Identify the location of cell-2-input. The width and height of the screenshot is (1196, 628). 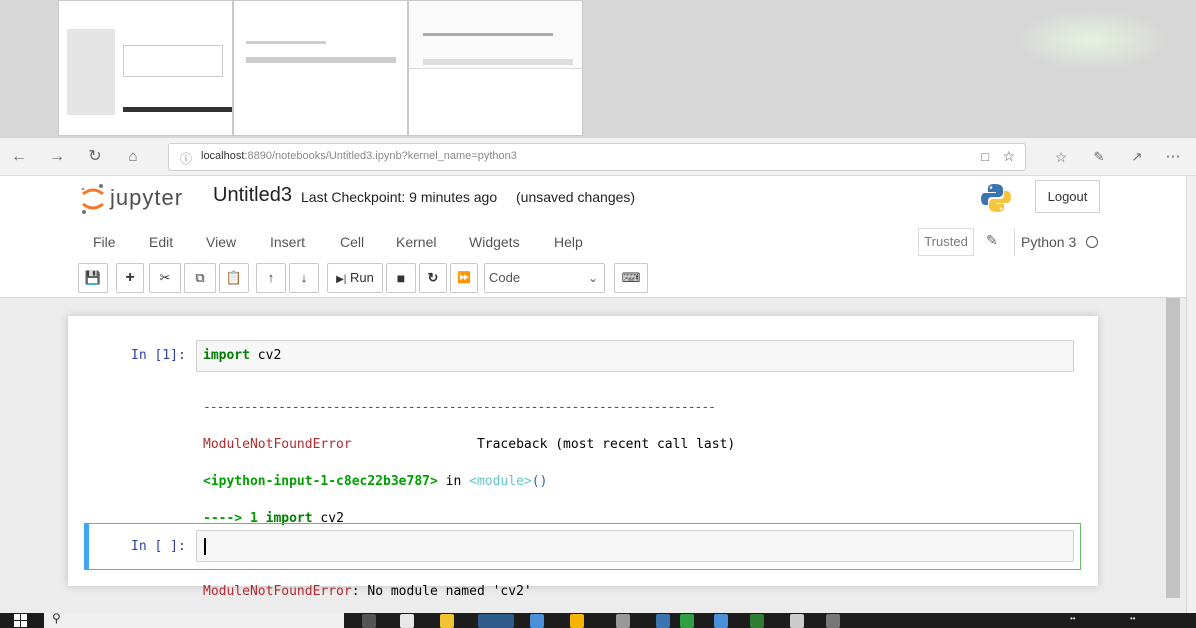
(635, 546).